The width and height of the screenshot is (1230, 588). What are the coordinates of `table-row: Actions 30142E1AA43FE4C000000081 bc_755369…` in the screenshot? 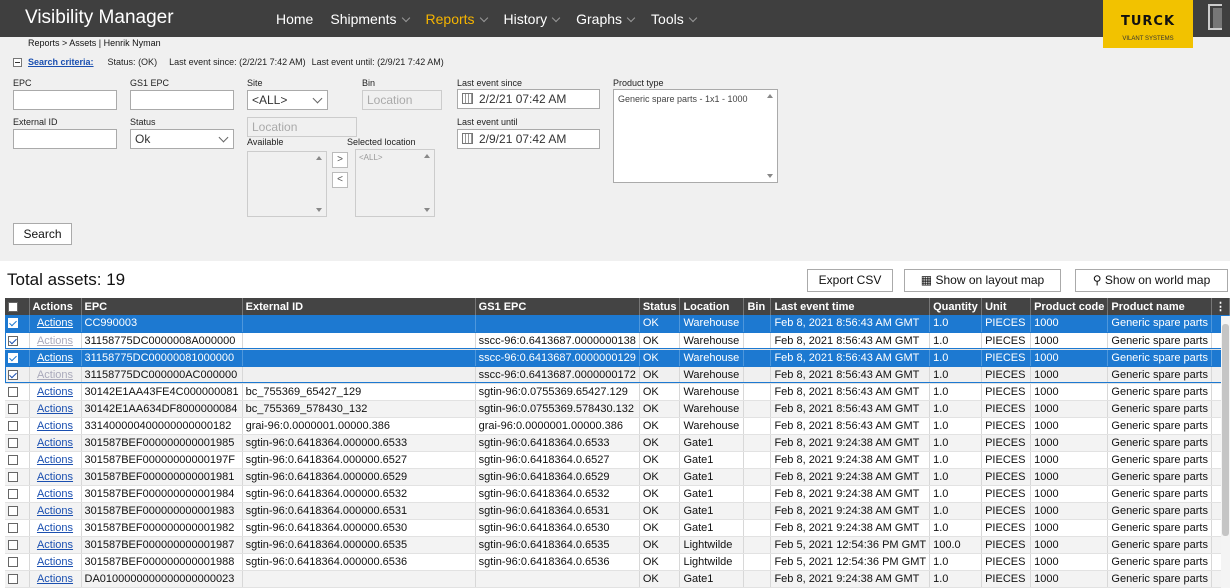 It's located at (617, 392).